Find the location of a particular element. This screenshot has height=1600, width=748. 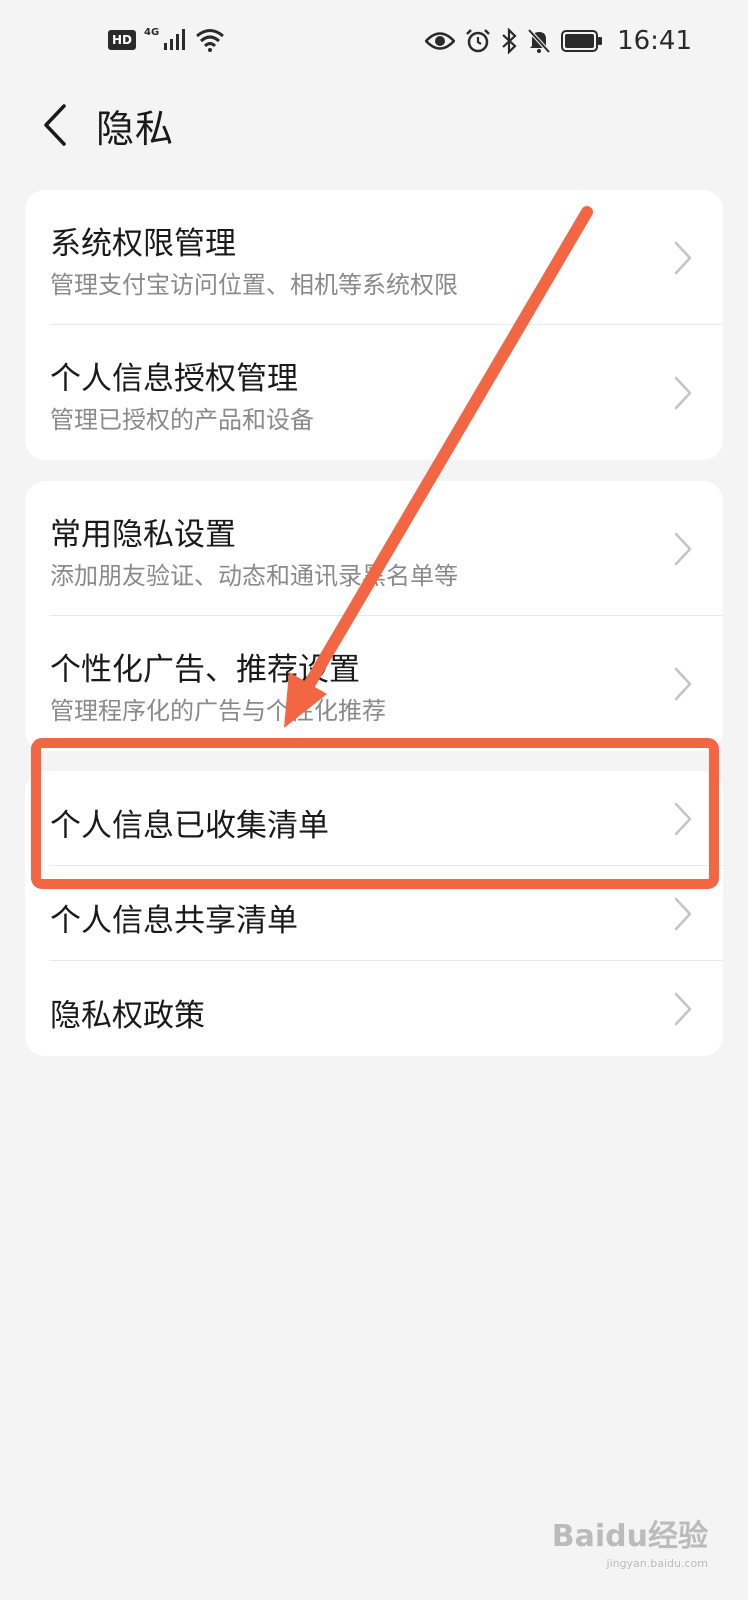

watermark-url: jingyan.baidu.com is located at coordinates (657, 1563).